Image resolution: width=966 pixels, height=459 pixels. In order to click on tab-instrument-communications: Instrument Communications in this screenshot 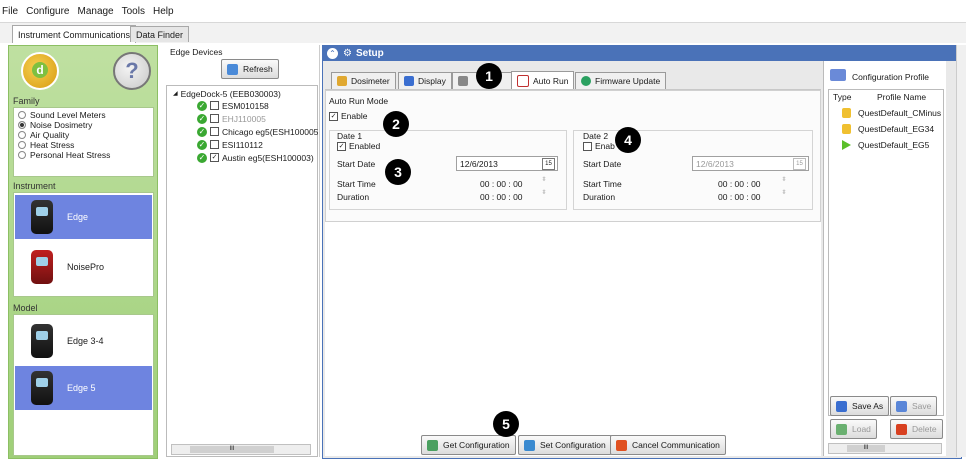, I will do `click(74, 34)`.